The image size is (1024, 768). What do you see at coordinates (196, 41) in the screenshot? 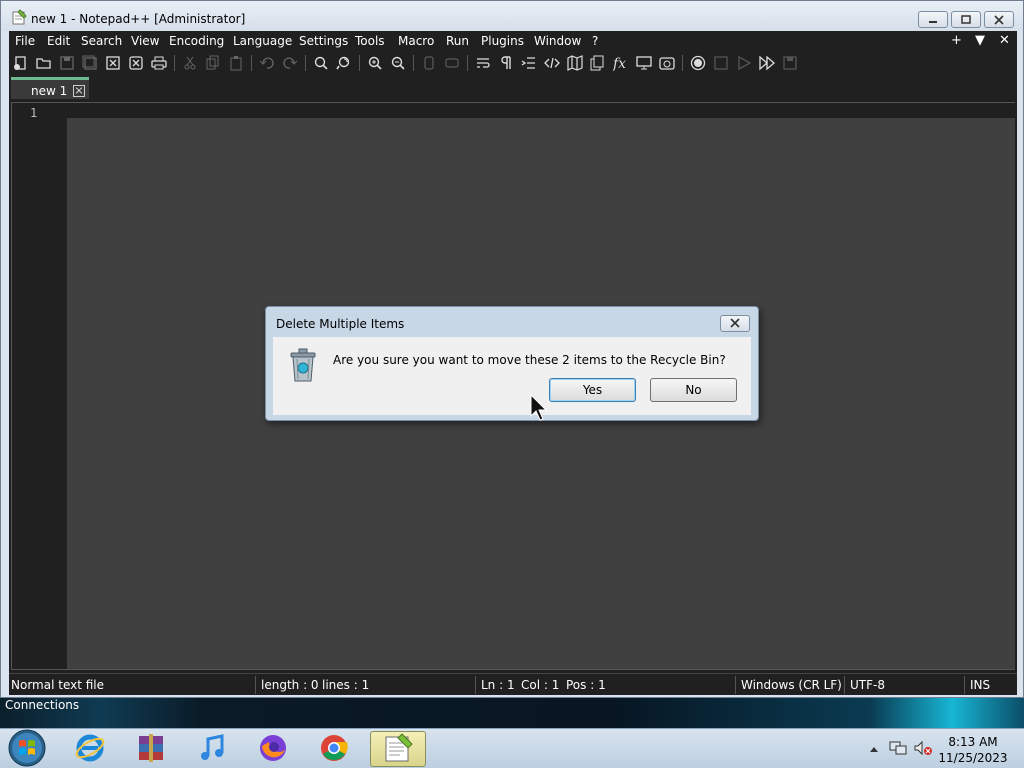
I see `menu-encoding: Encoding` at bounding box center [196, 41].